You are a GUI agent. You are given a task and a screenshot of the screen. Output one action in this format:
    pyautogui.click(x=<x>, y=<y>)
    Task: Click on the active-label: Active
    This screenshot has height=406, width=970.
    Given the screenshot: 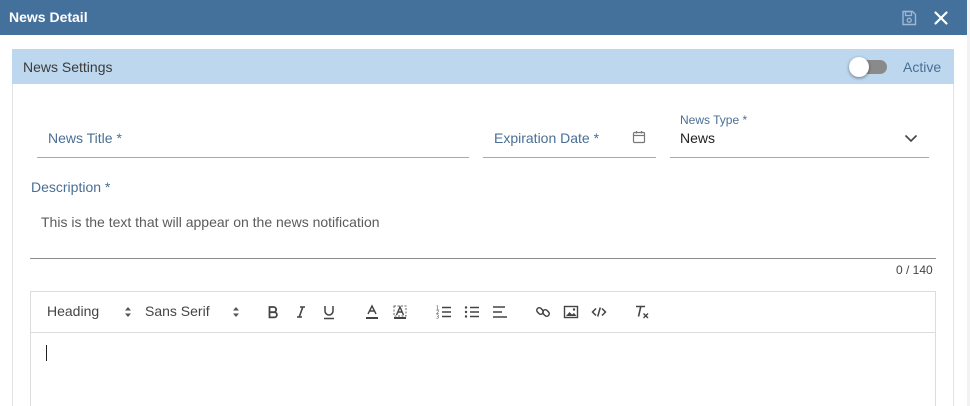 What is the action you would take?
    pyautogui.click(x=922, y=67)
    